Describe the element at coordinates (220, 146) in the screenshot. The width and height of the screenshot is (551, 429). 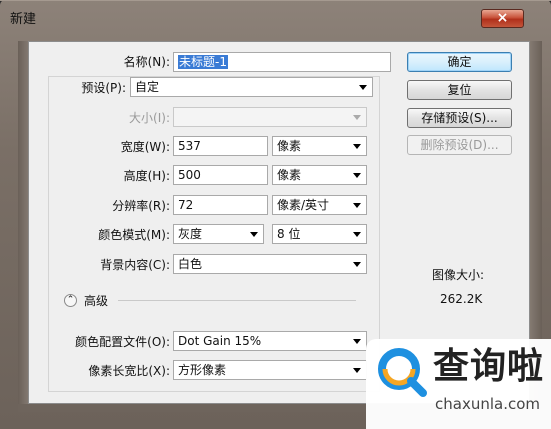
I see `width-input: 537` at that location.